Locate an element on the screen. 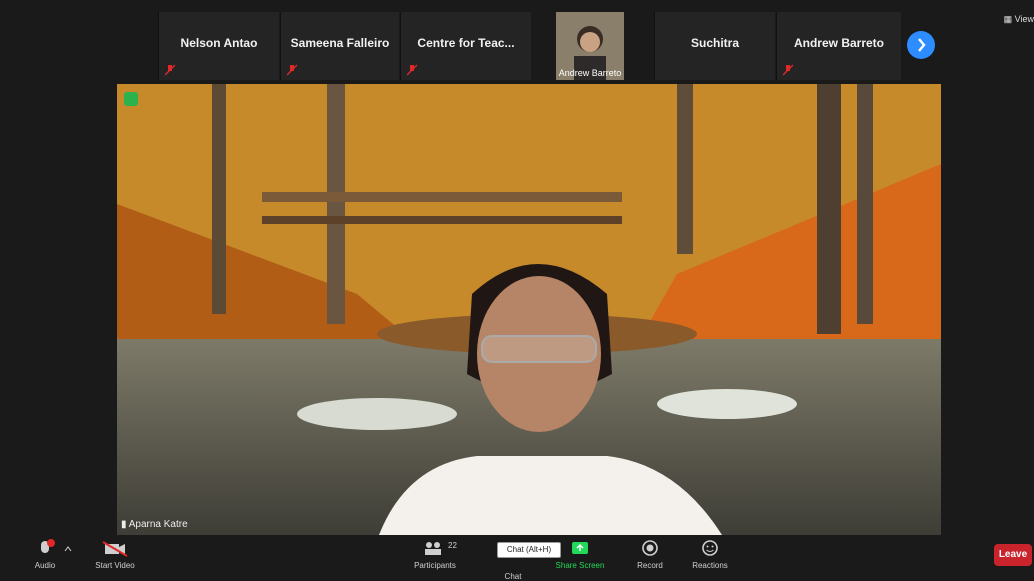 This screenshot has height=581, width=1034. participant-name: Sameena Falleiro is located at coordinates (340, 43).